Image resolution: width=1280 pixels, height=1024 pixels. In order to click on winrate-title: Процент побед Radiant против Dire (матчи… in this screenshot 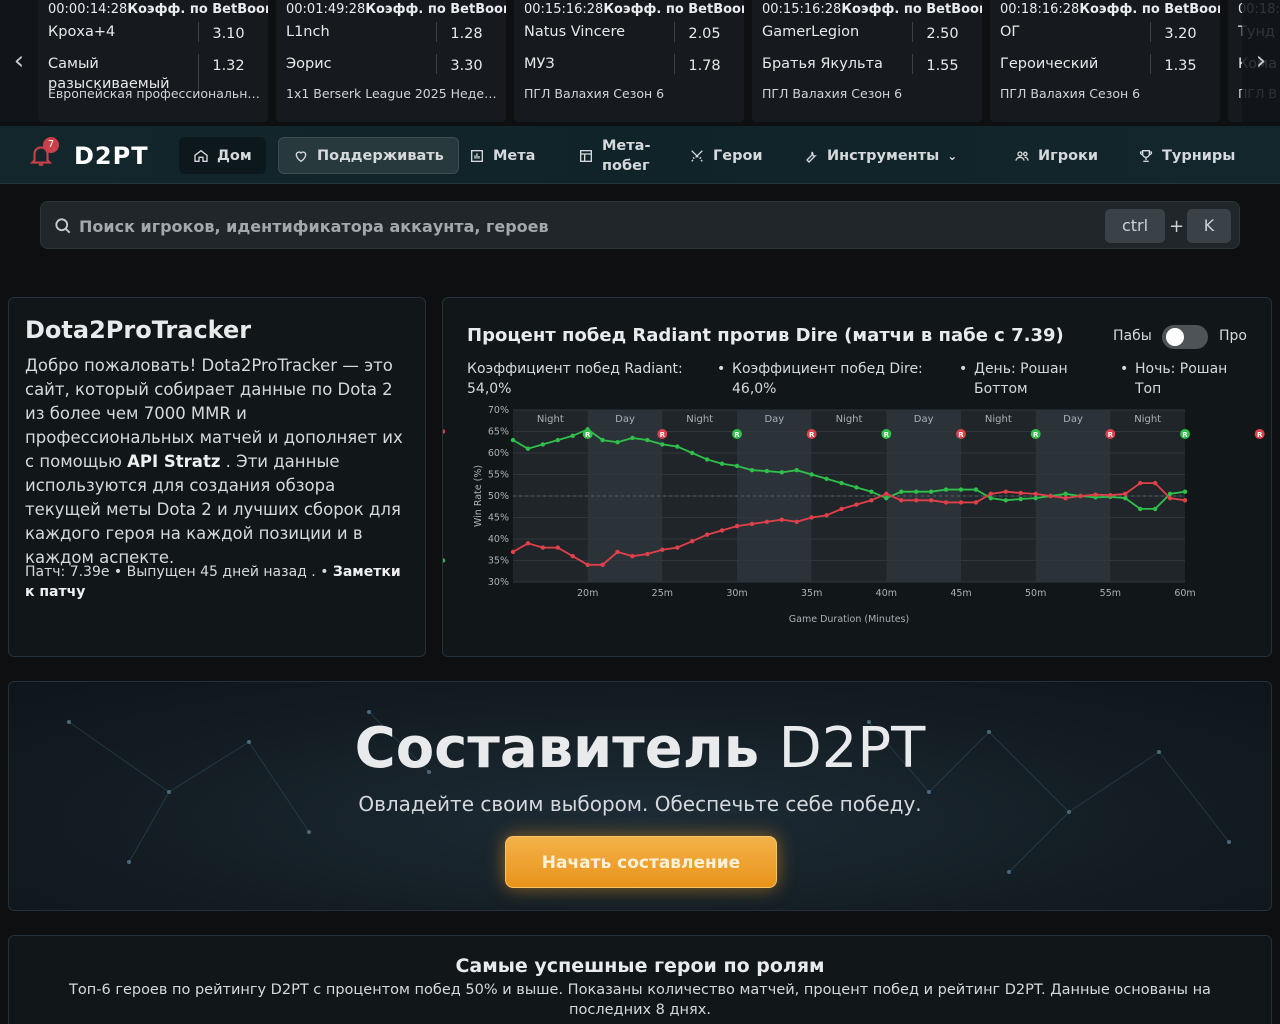, I will do `click(765, 335)`.